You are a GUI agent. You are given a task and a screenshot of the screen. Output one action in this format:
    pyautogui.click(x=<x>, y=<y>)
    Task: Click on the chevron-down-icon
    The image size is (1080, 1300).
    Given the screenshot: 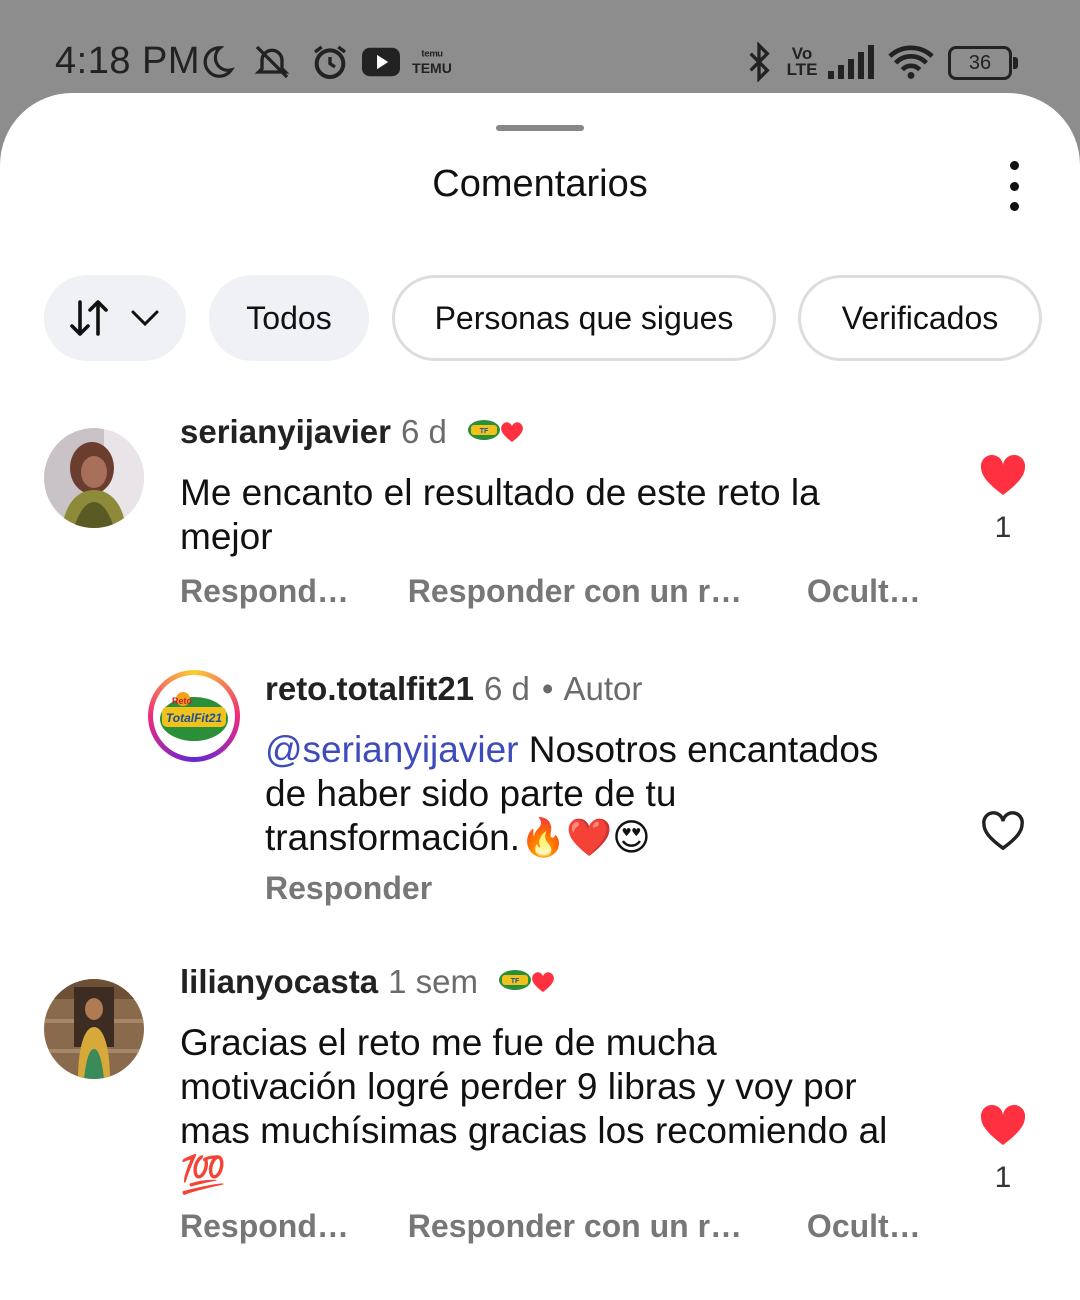 What is the action you would take?
    pyautogui.click(x=145, y=318)
    